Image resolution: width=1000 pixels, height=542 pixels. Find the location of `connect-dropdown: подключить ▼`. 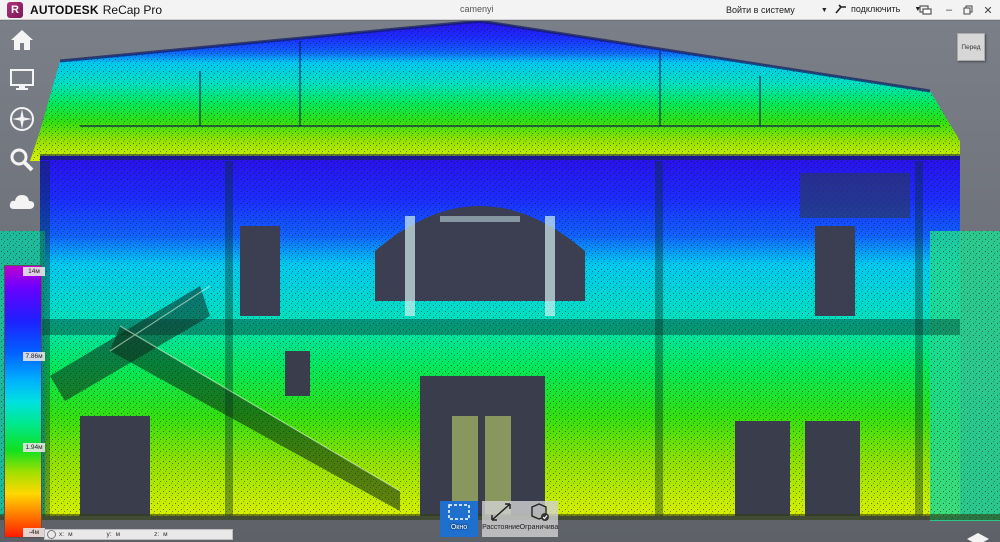

connect-dropdown: подключить ▼ is located at coordinates (878, 9).